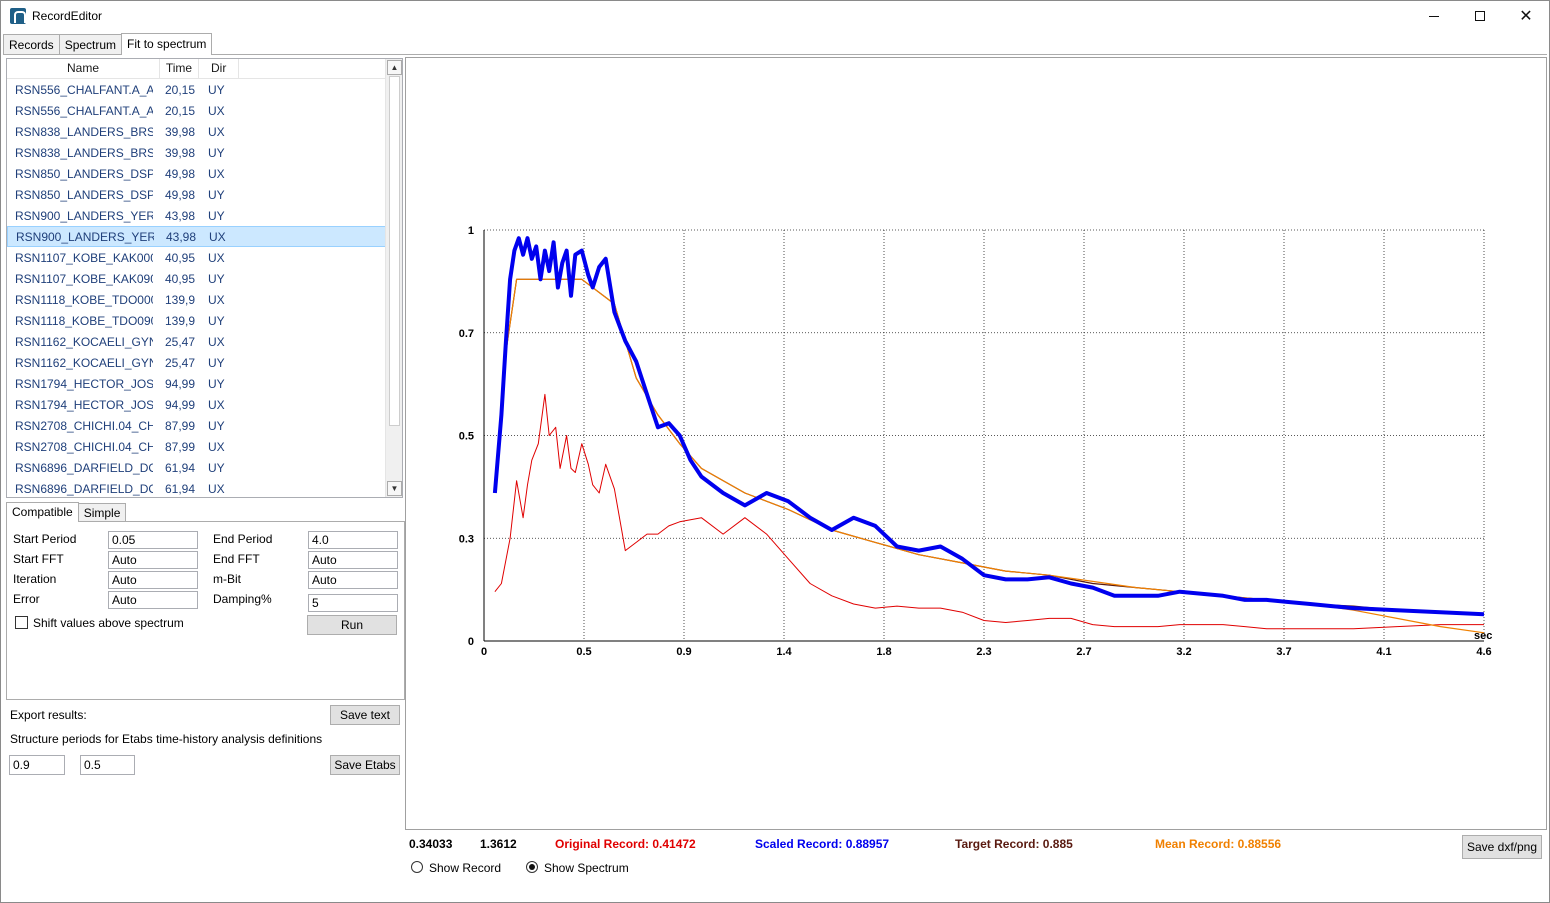 The image size is (1550, 903). Describe the element at coordinates (394, 488) in the screenshot. I see `scroll-down-button: ▼` at that location.